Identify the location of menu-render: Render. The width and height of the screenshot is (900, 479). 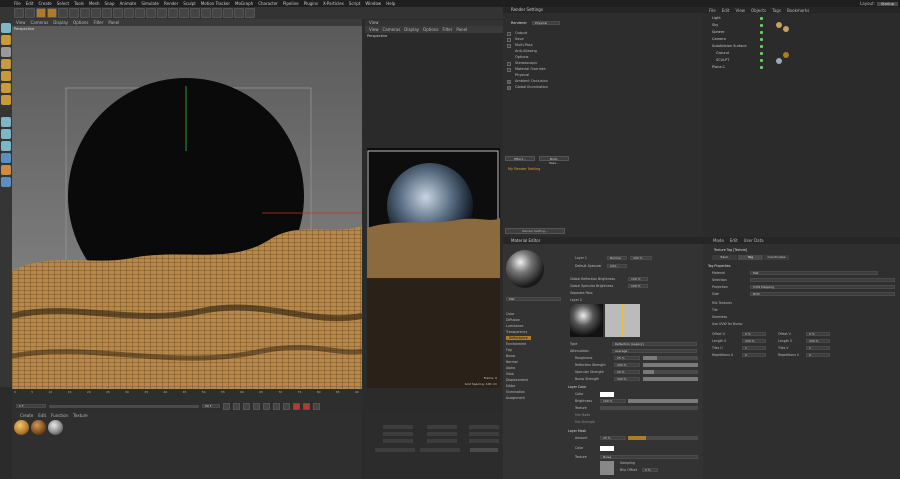
(171, 3).